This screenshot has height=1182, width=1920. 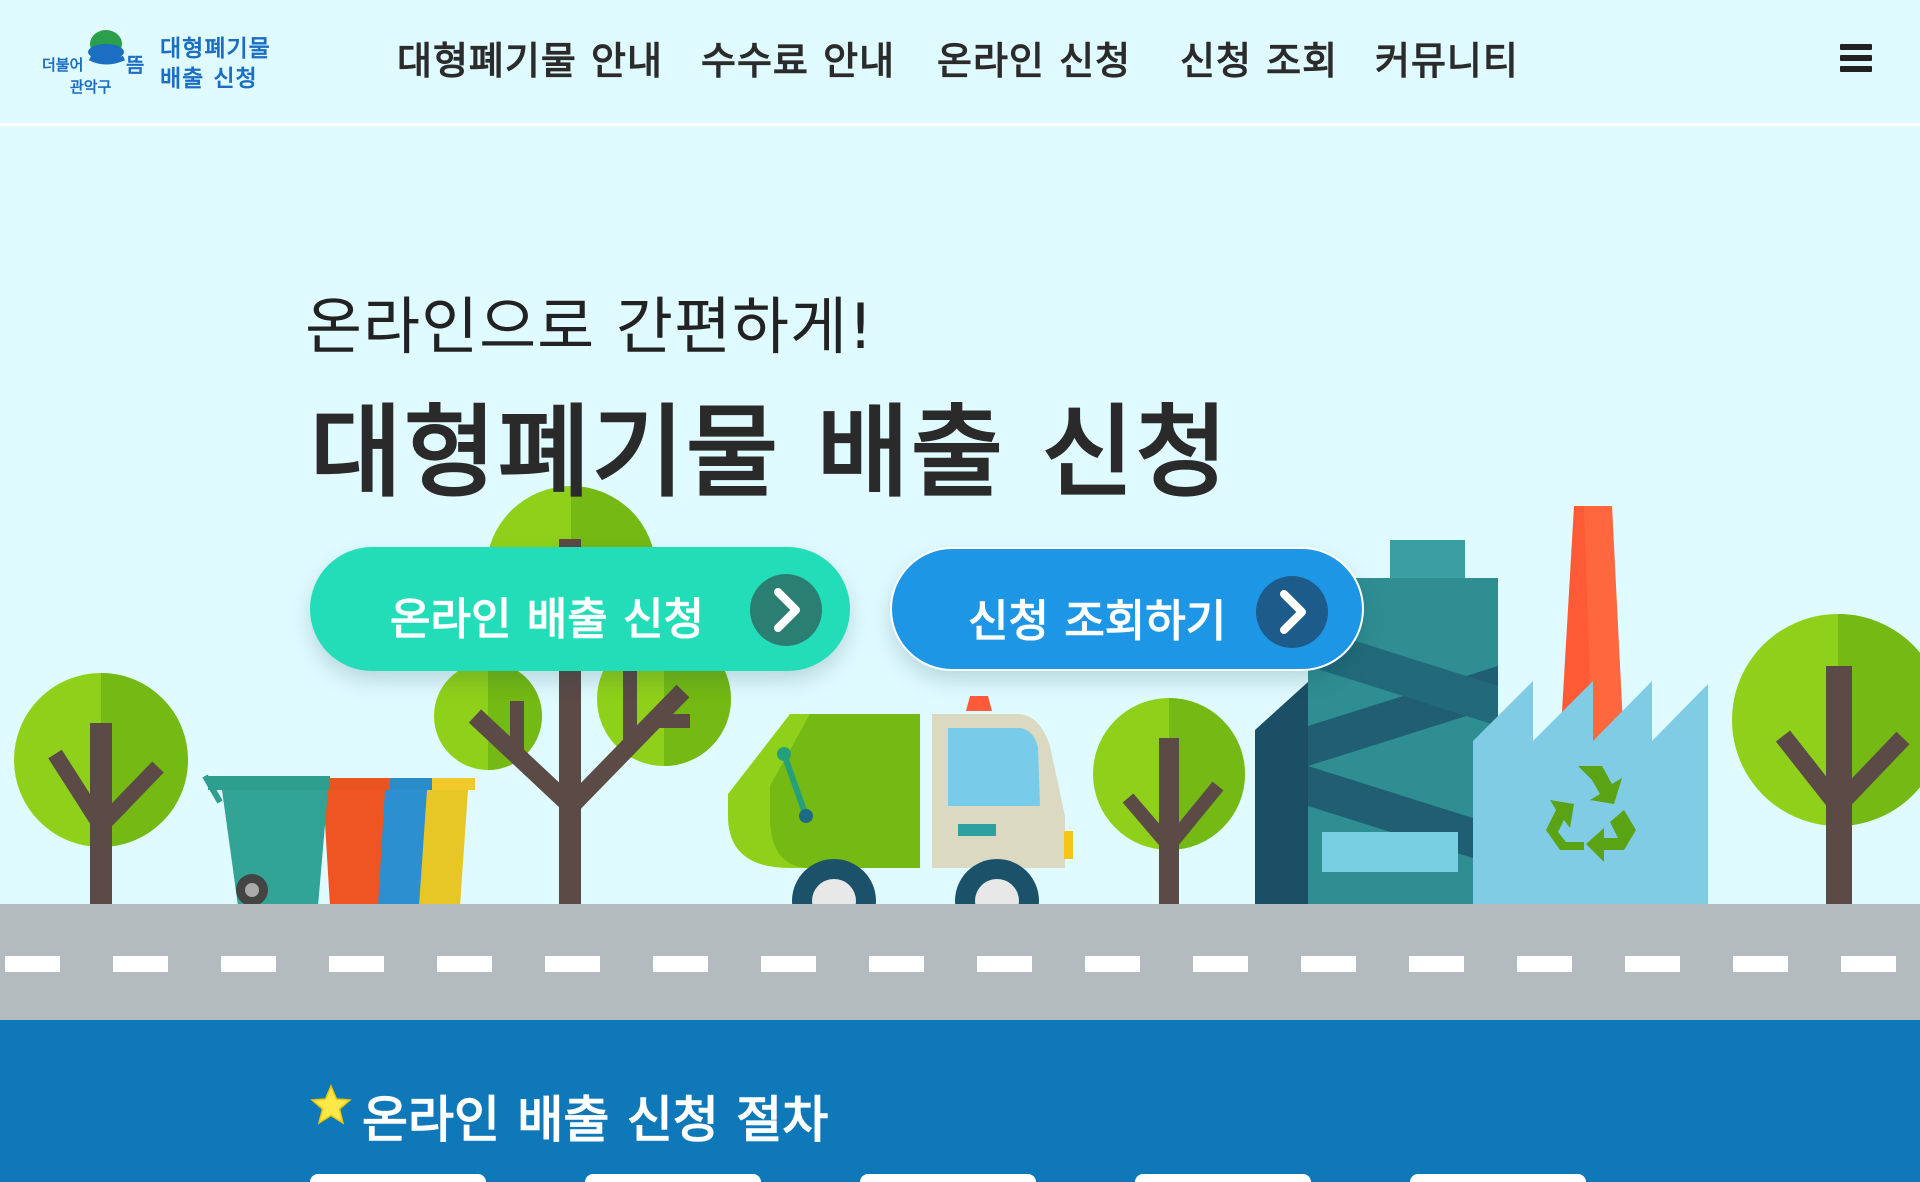 I want to click on hero-title: 대형폐기물 배출 신청, so click(x=770, y=452).